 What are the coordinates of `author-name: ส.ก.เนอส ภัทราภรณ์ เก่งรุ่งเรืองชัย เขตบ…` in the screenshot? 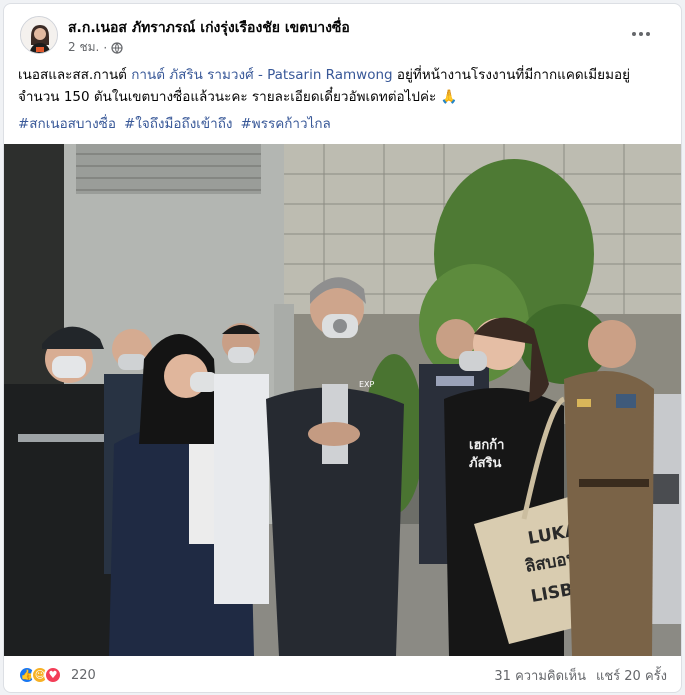 It's located at (209, 28).